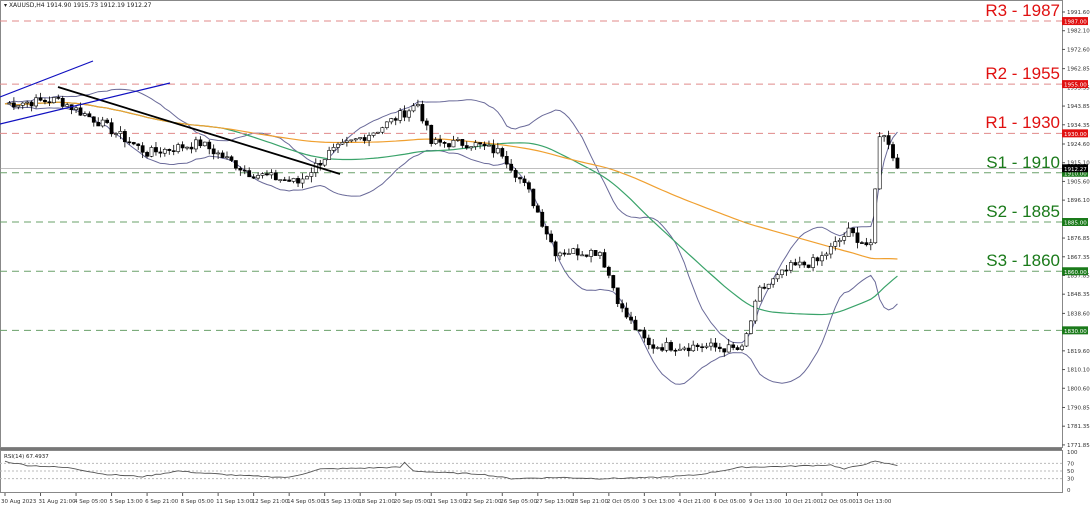 The image size is (1090, 510). What do you see at coordinates (1070, 480) in the screenshot?
I see `rsi-axis-label: 30` at bounding box center [1070, 480].